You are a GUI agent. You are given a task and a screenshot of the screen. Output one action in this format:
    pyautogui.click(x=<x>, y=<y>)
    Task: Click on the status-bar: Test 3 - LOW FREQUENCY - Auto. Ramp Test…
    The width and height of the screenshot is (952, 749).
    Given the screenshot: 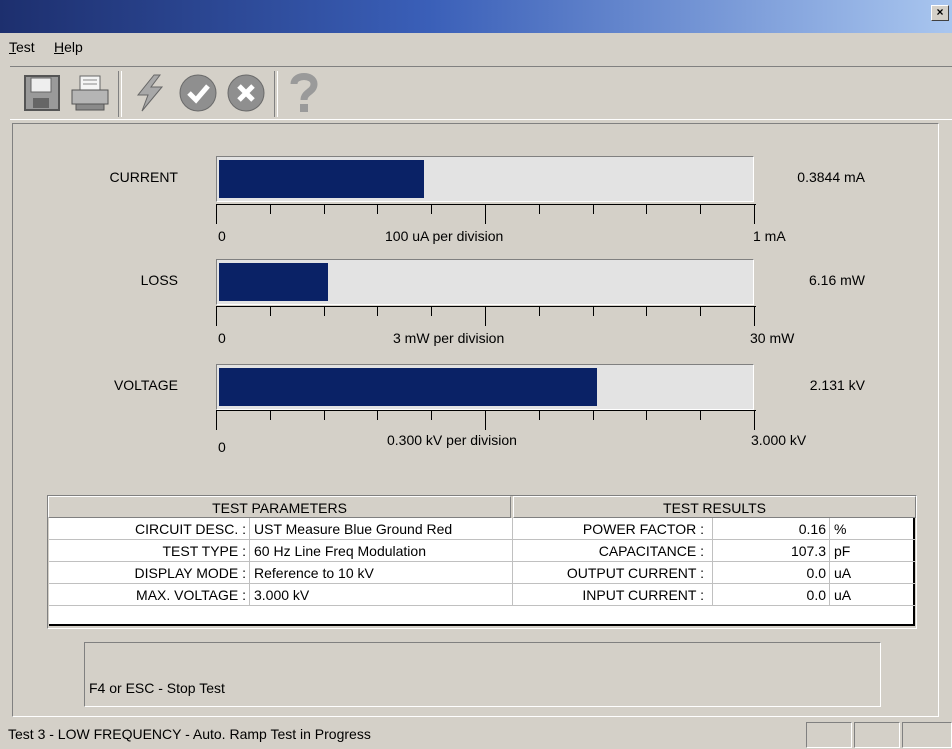 What is the action you would take?
    pyautogui.click(x=476, y=734)
    